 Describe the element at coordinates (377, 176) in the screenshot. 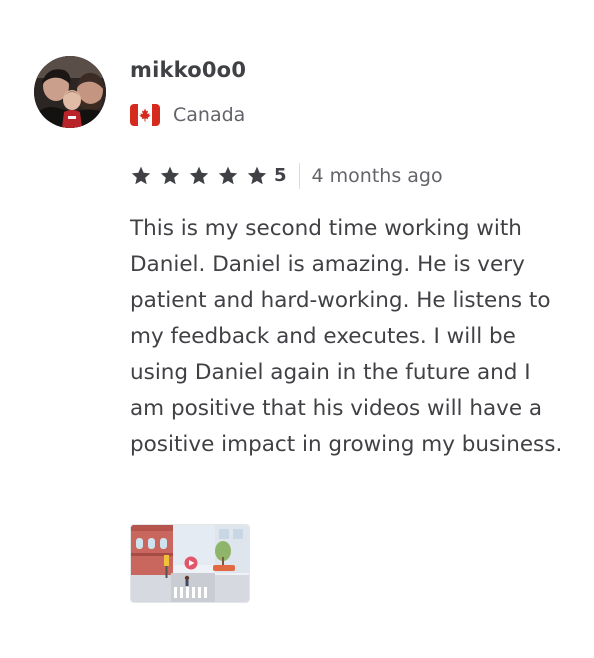

I see `review-time: 4 months ago` at that location.